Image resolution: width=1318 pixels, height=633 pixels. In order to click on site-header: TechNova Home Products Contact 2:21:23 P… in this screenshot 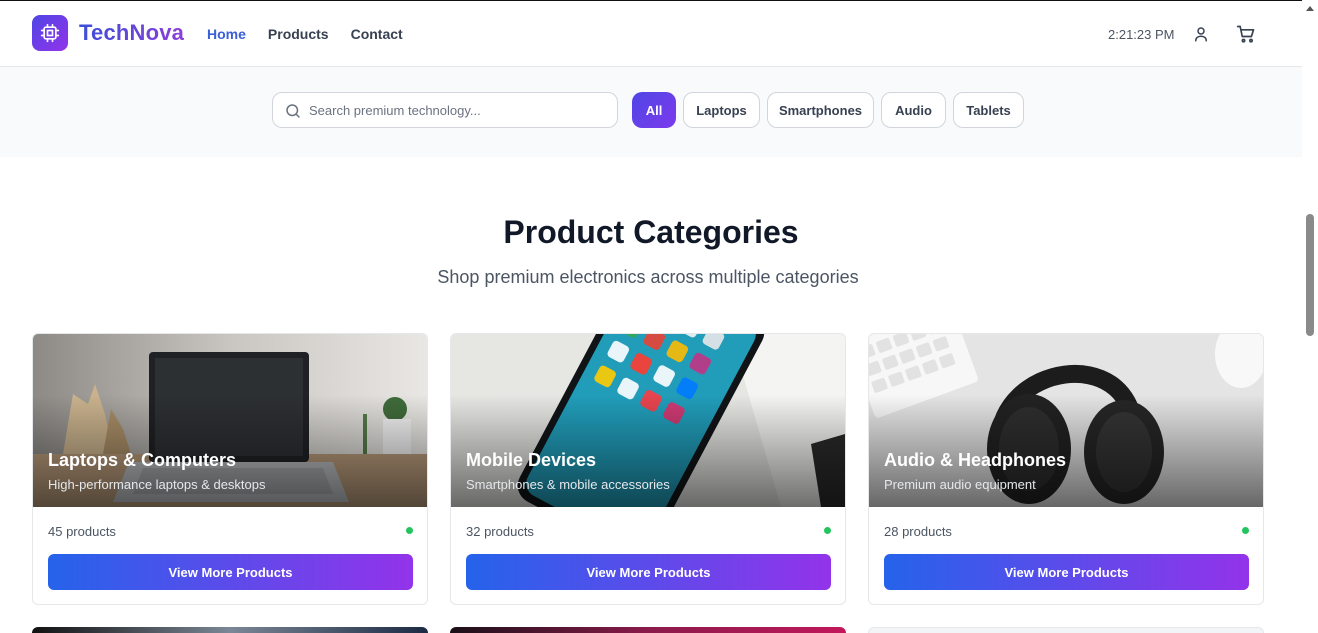, I will do `click(651, 34)`.